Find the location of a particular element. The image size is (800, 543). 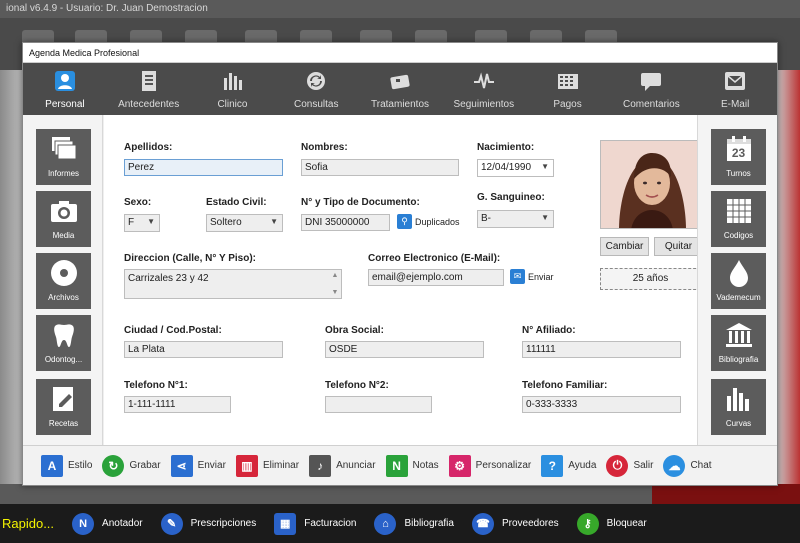

duplicados-button: ⚲ Duplicados is located at coordinates (428, 221).